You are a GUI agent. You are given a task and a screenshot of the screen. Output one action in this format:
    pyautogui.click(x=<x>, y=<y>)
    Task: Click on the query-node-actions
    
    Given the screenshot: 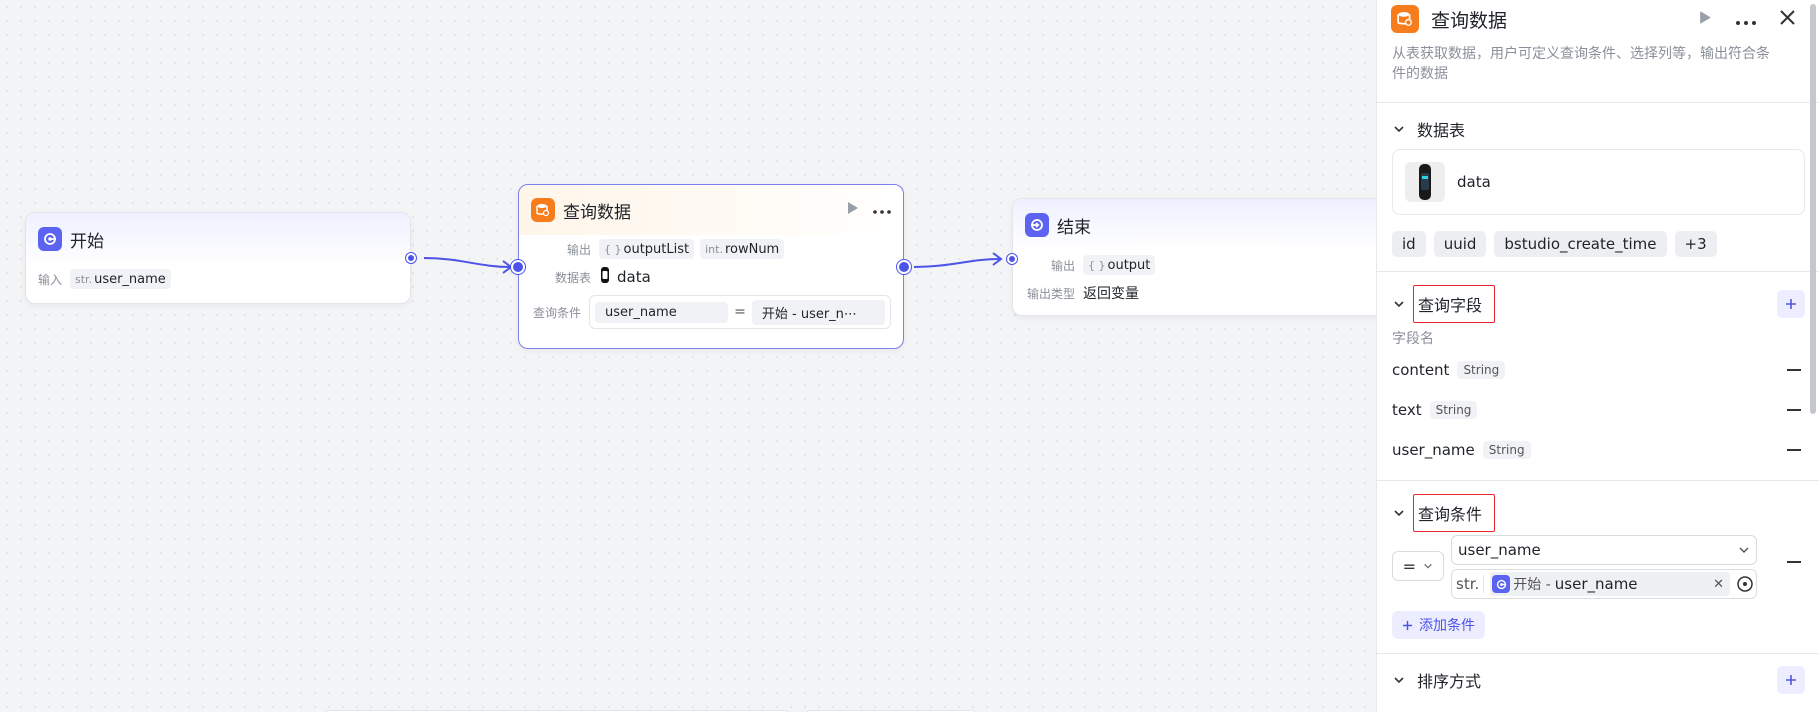 What is the action you would take?
    pyautogui.click(x=869, y=210)
    